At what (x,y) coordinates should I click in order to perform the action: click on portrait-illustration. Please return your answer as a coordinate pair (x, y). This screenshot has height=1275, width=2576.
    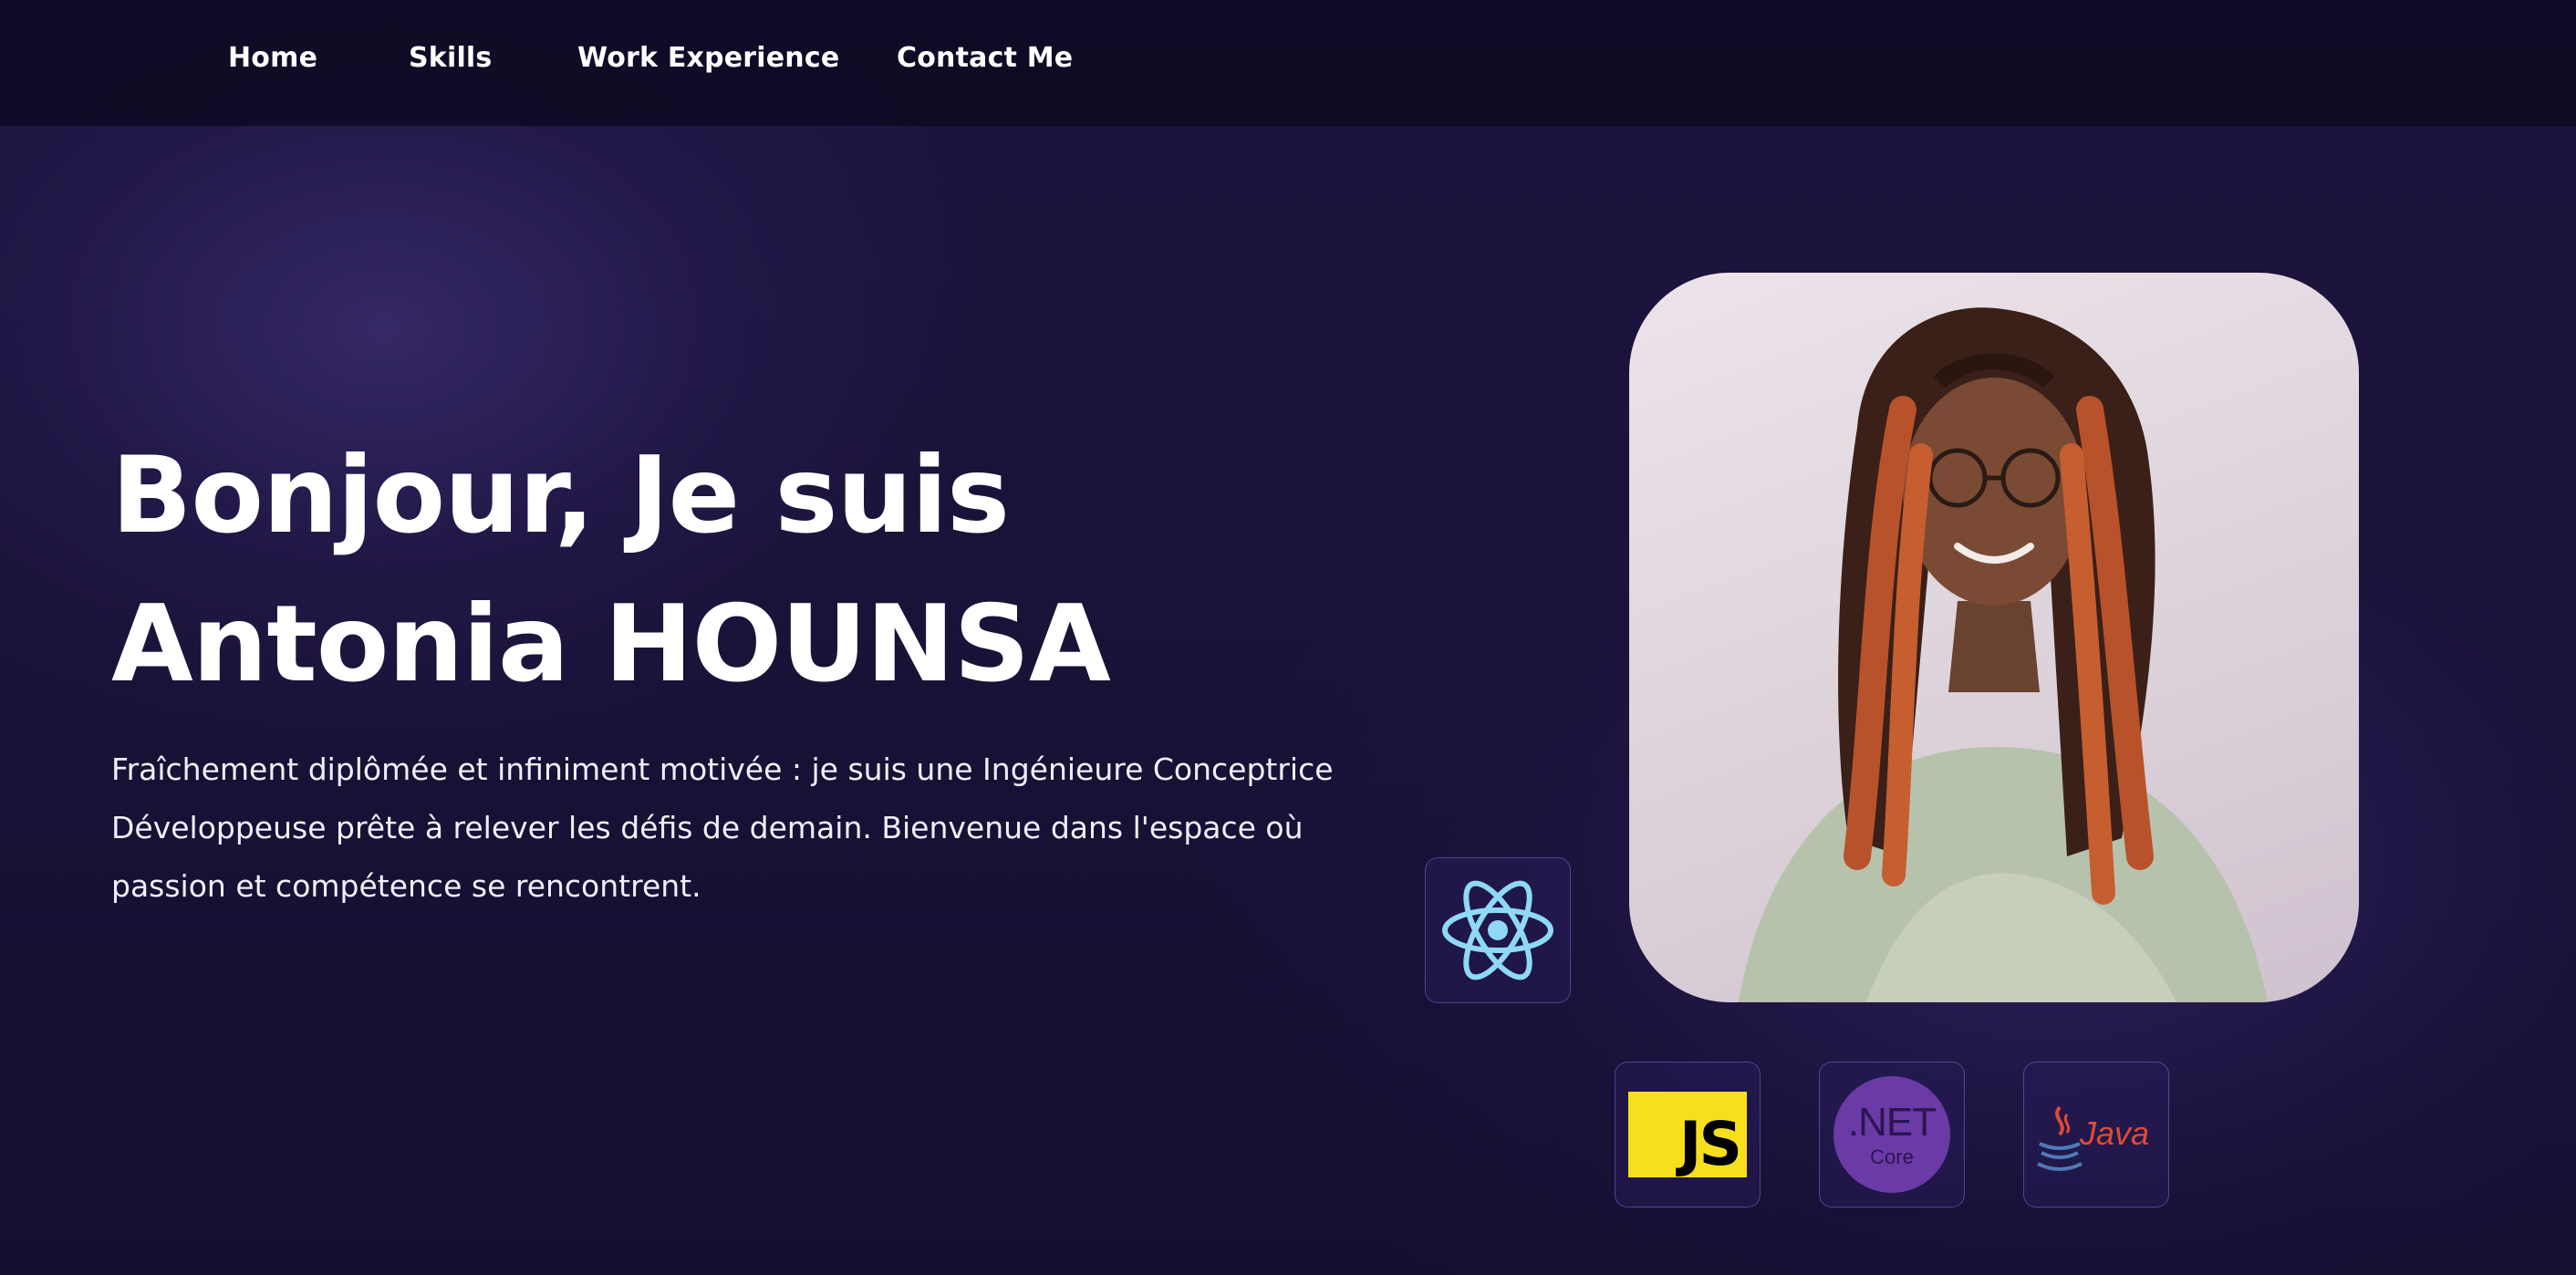
    Looking at the image, I should click on (2003, 654).